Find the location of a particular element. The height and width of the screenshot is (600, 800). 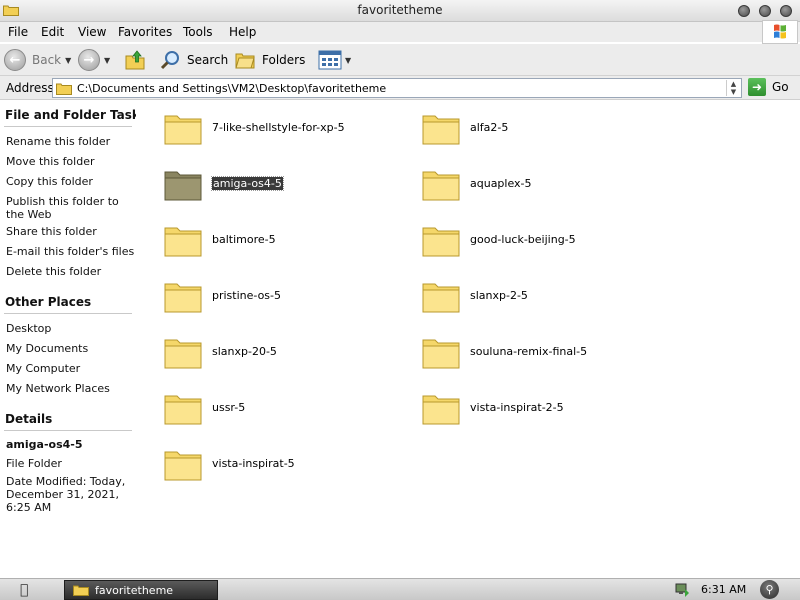

folder-name: alfa2-5 is located at coordinates (489, 127).